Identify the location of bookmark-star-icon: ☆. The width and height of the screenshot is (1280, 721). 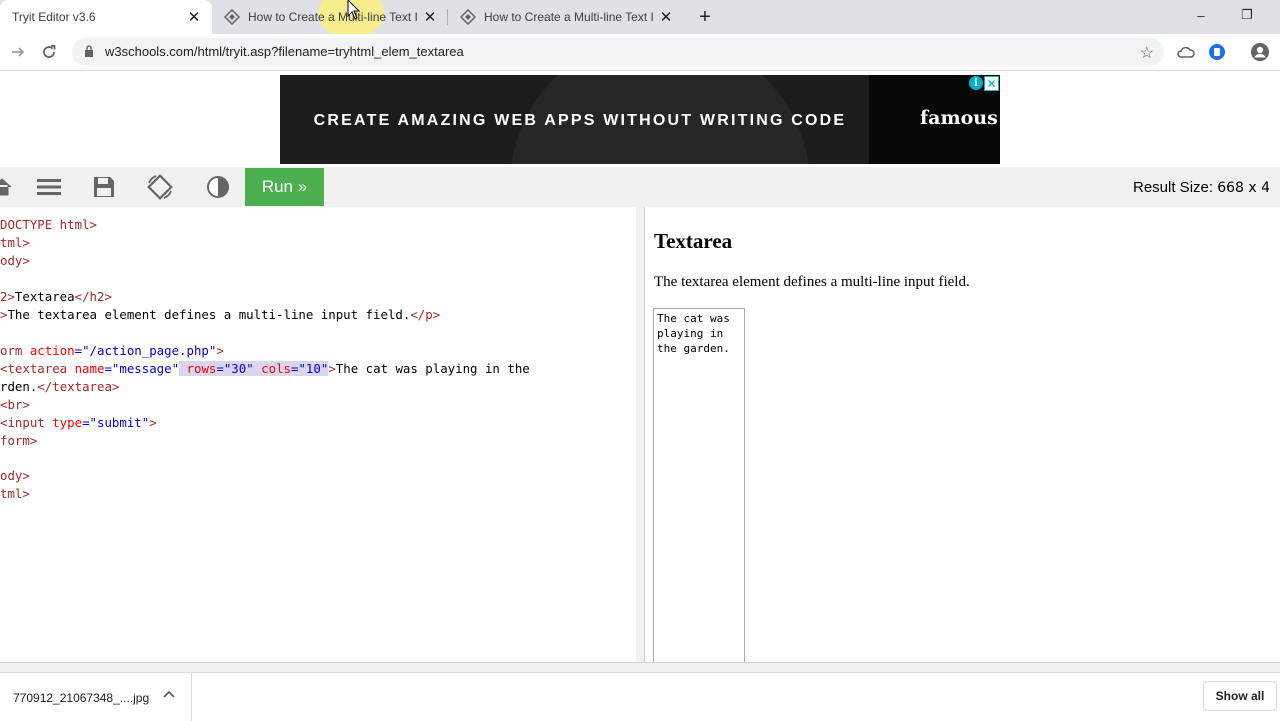
(1147, 53).